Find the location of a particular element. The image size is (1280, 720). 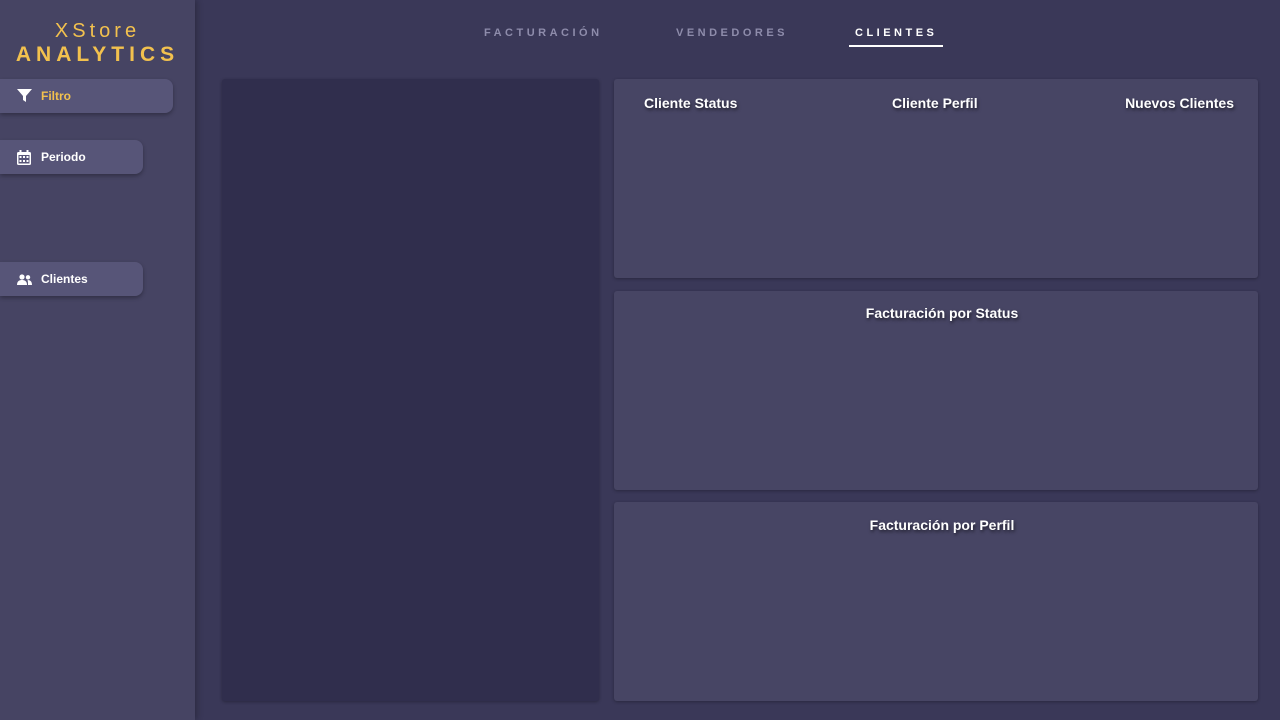

brand-subtitle: ANALYTICS is located at coordinates (97, 54).